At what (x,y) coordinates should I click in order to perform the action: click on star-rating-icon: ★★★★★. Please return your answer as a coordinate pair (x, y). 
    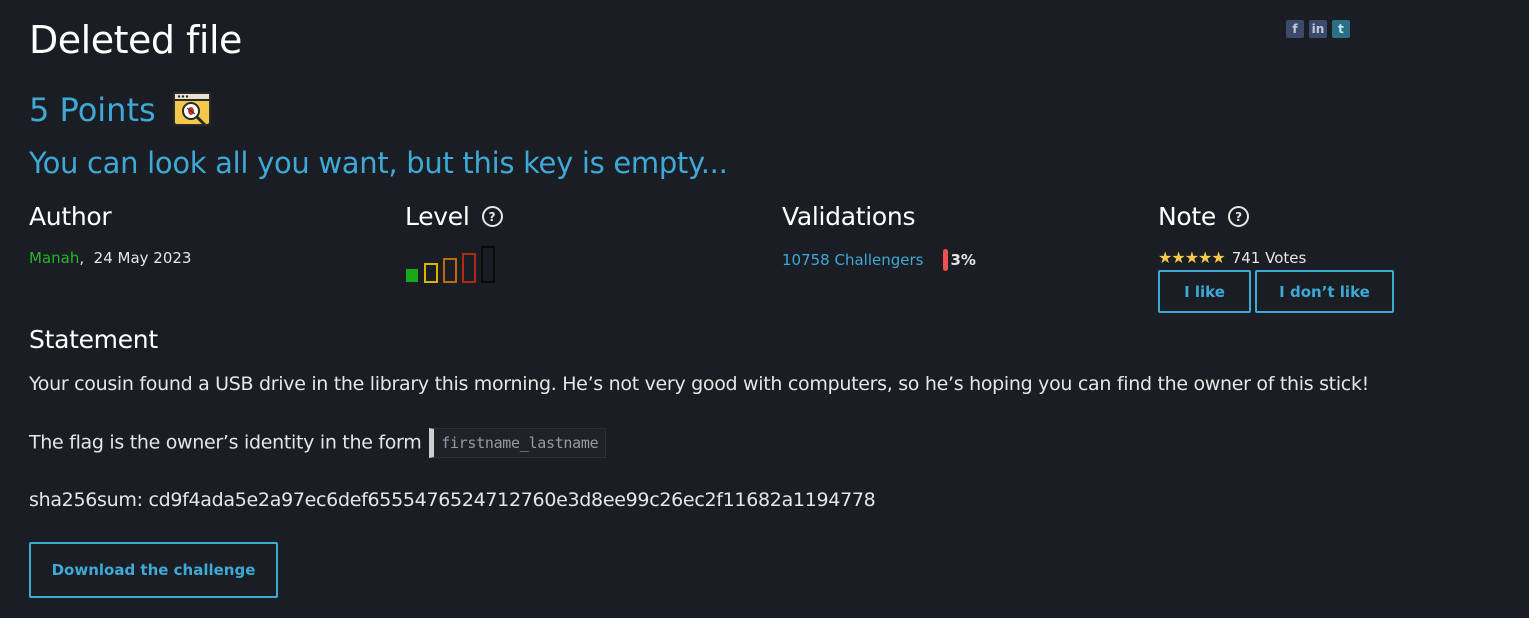
    Looking at the image, I should click on (1192, 257).